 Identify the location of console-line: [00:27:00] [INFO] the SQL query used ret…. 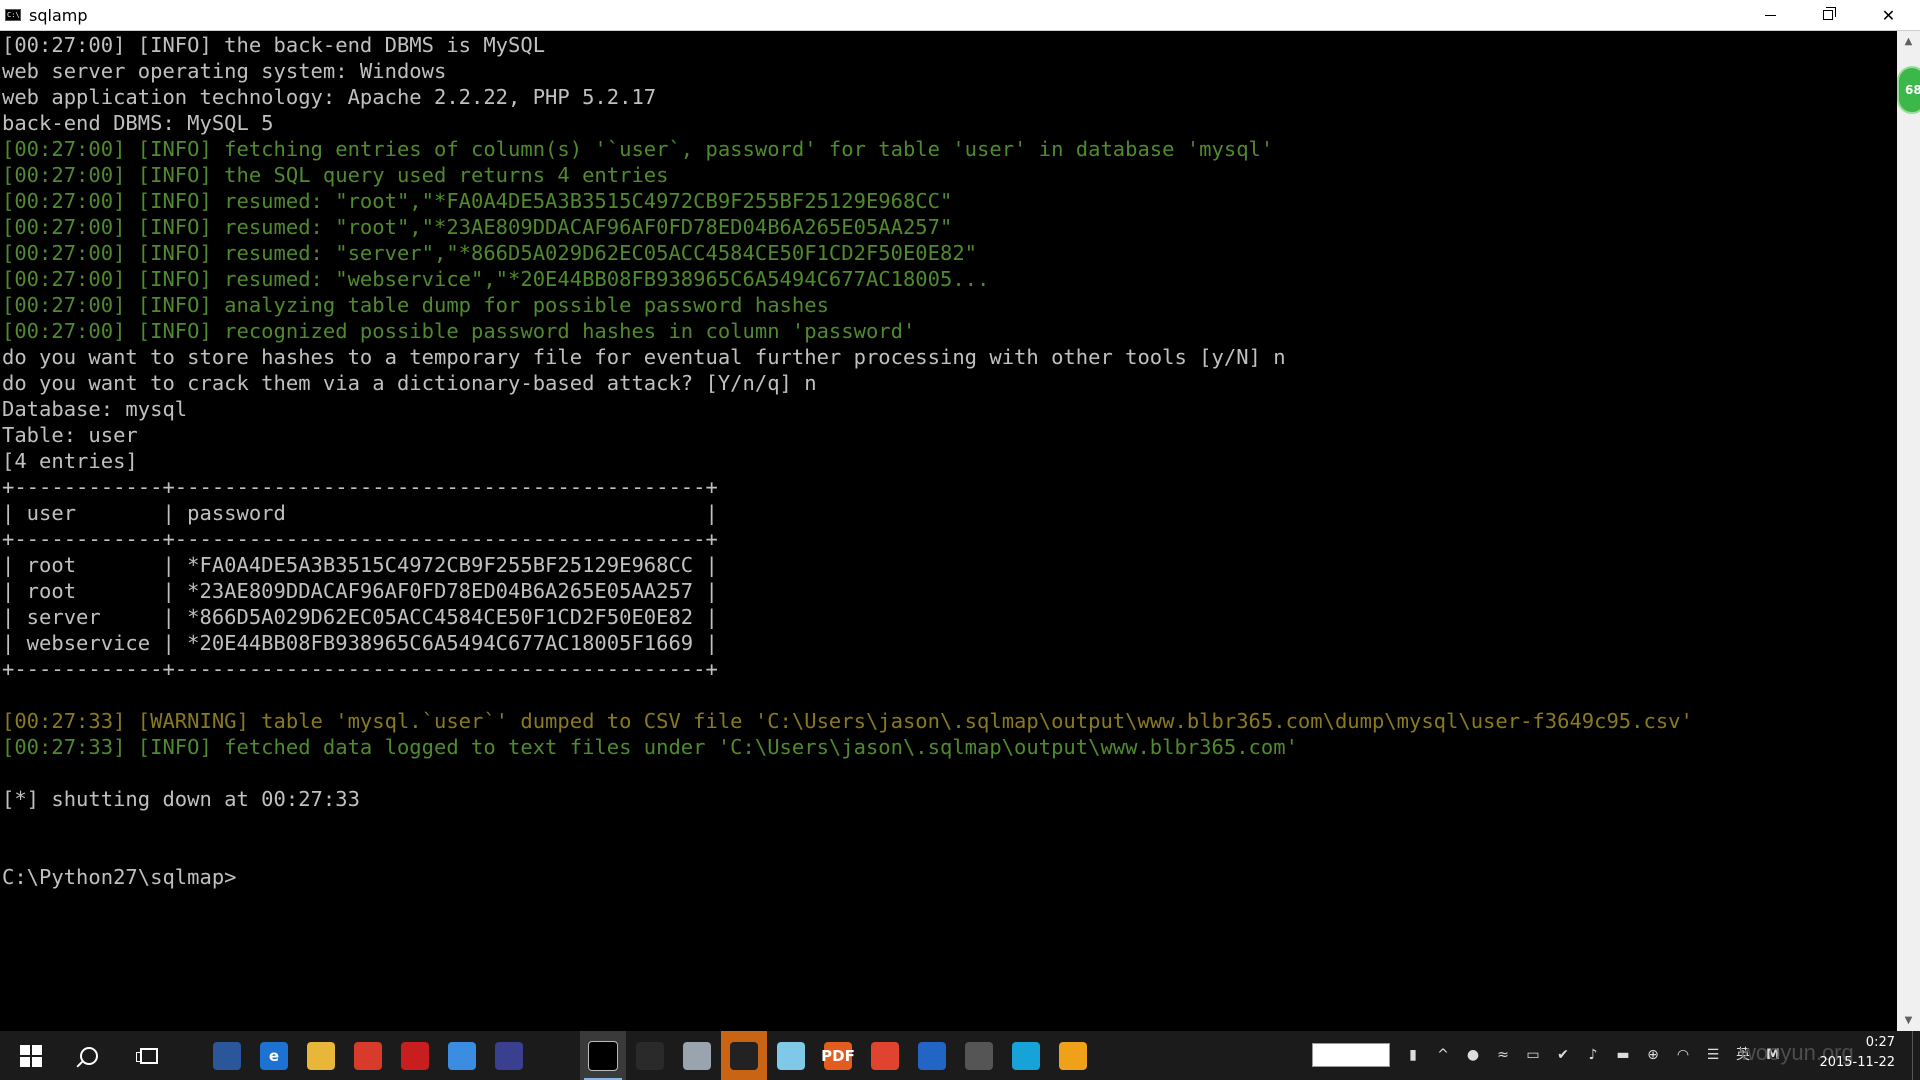
(335, 175).